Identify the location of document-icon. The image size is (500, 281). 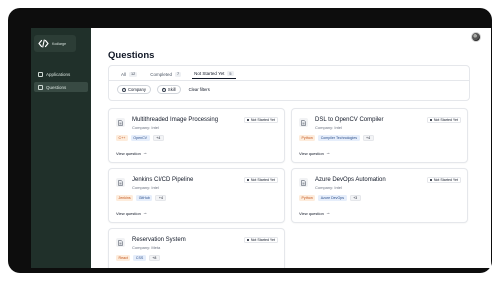
(40, 74).